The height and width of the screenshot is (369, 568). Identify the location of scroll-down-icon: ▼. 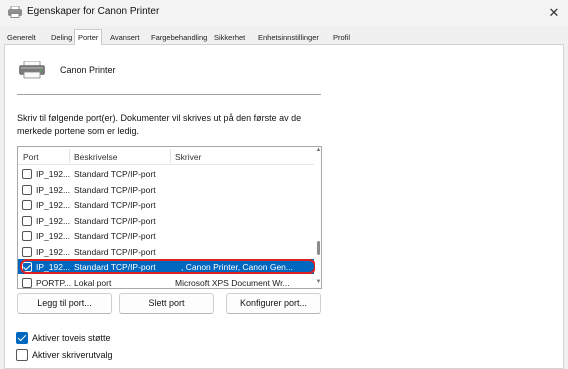
(318, 282).